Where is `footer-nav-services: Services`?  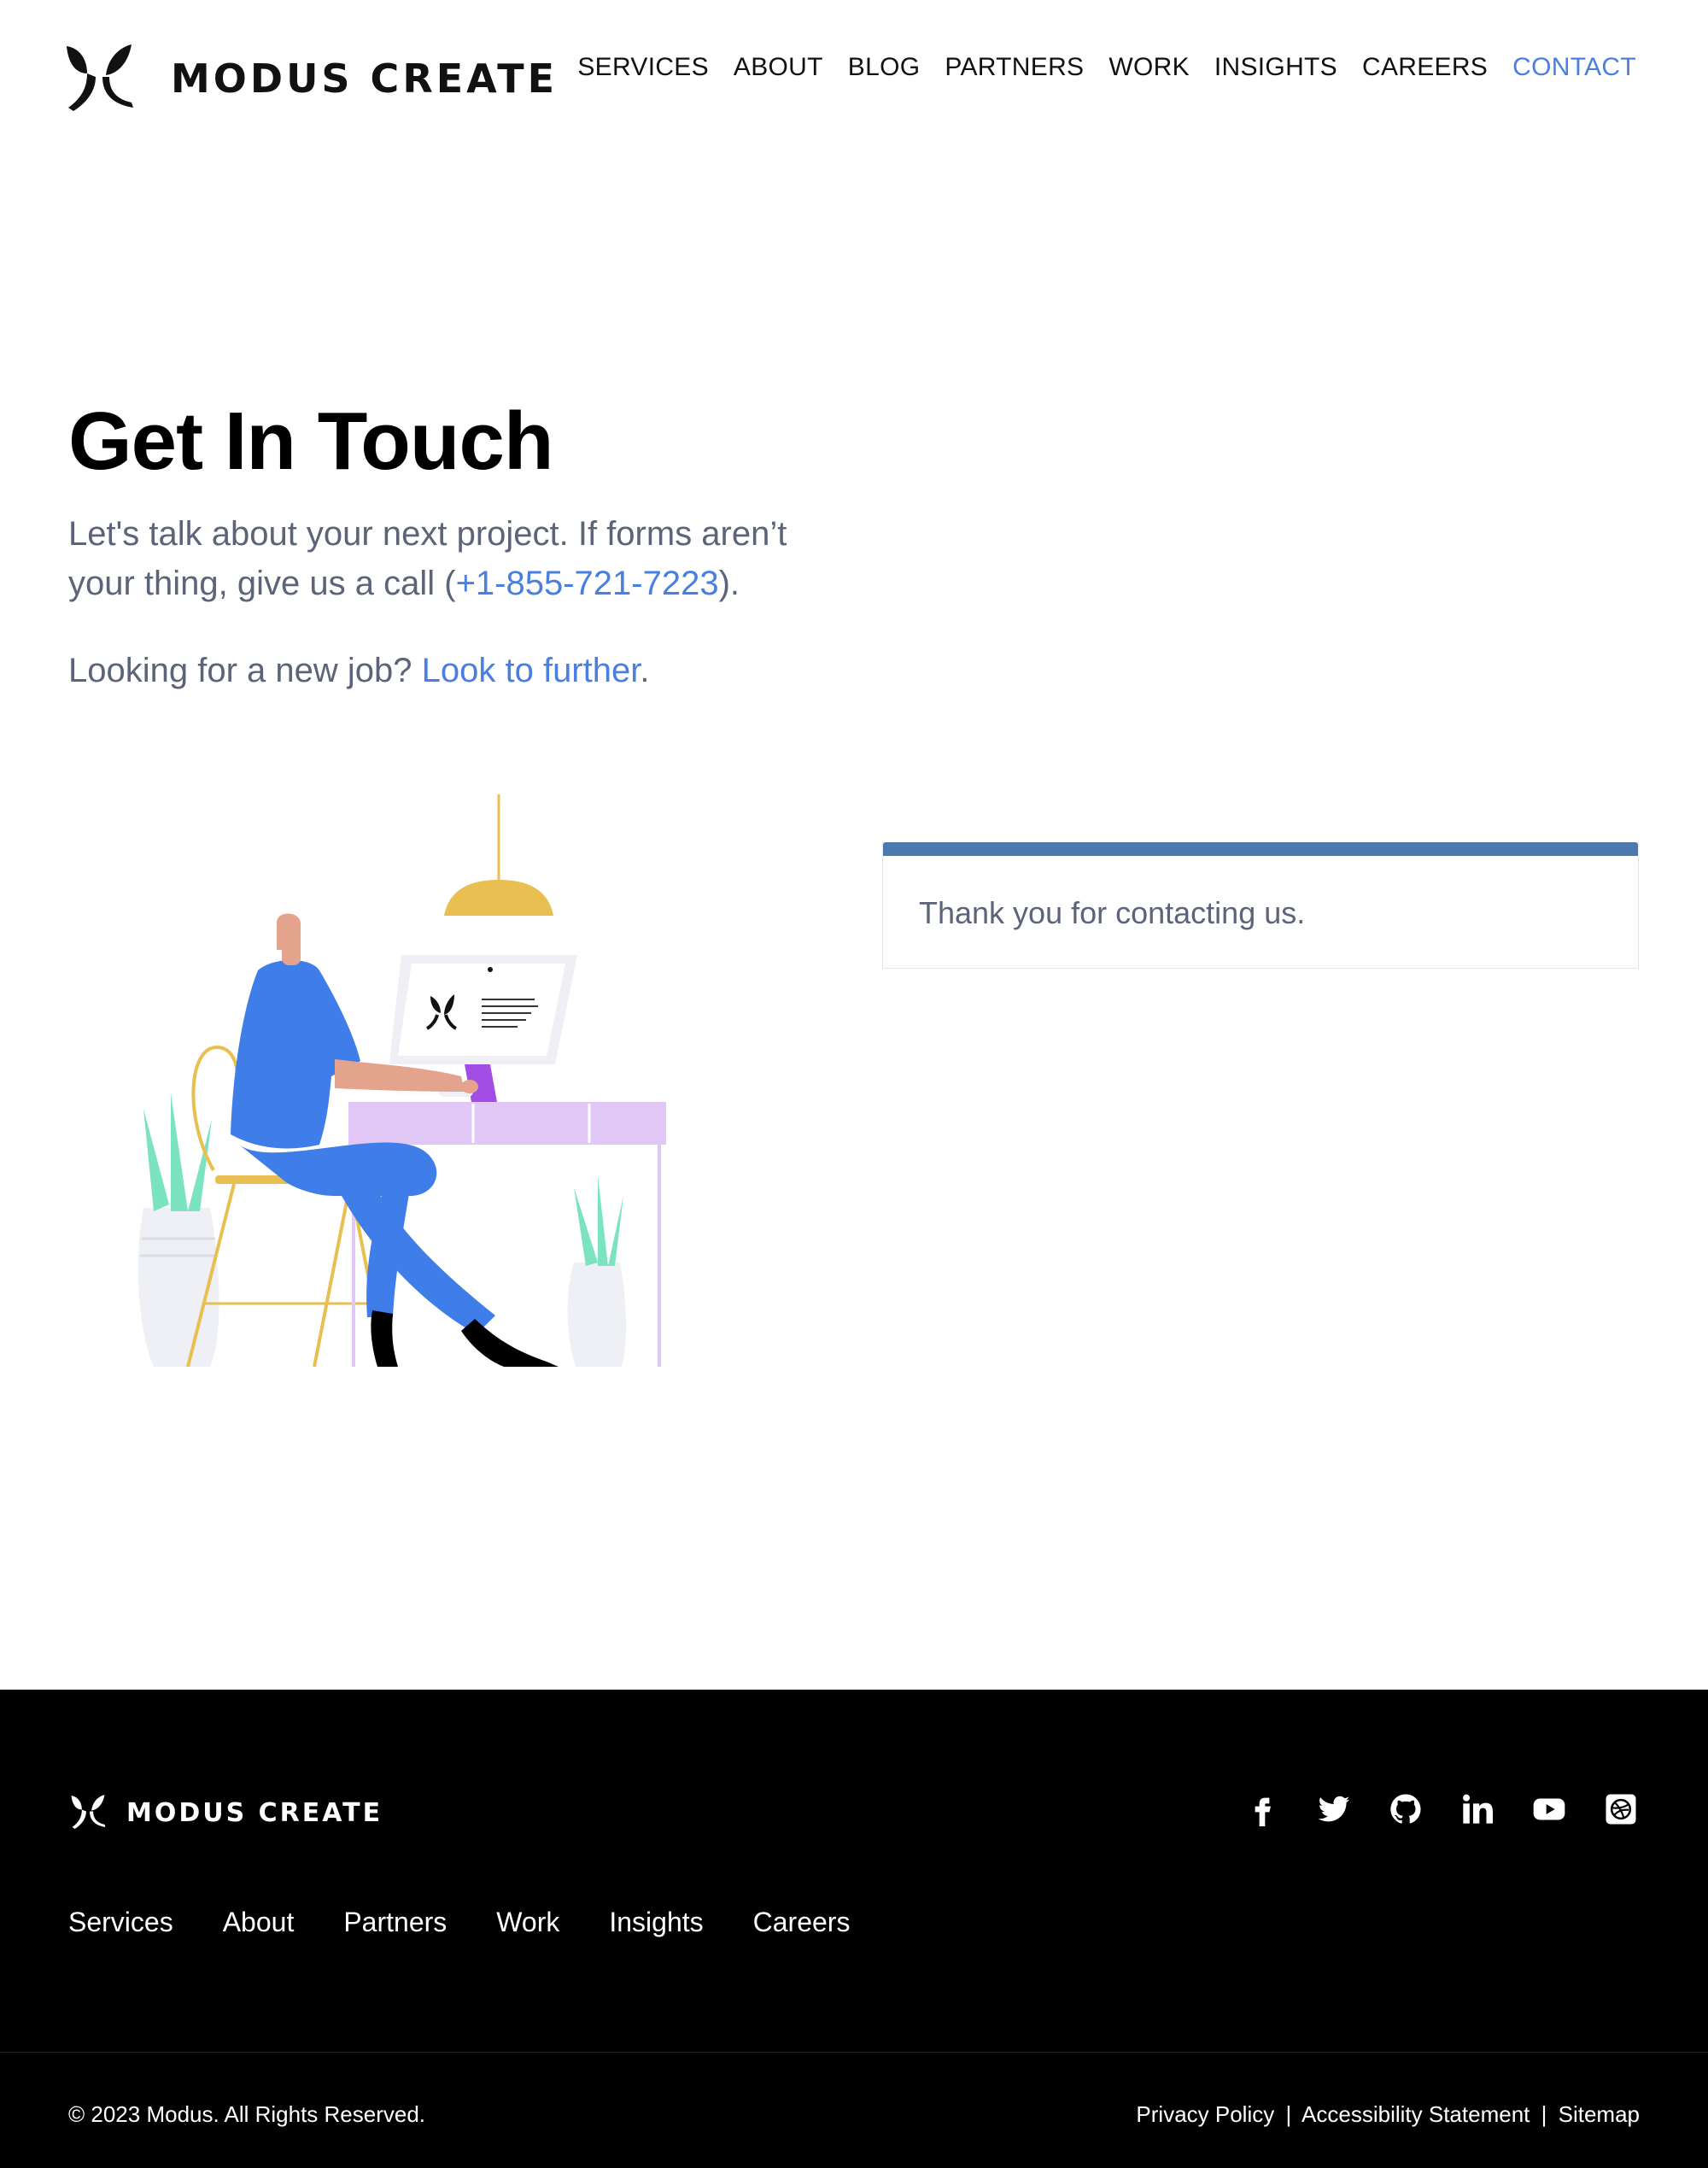
footer-nav-services: Services is located at coordinates (120, 1922).